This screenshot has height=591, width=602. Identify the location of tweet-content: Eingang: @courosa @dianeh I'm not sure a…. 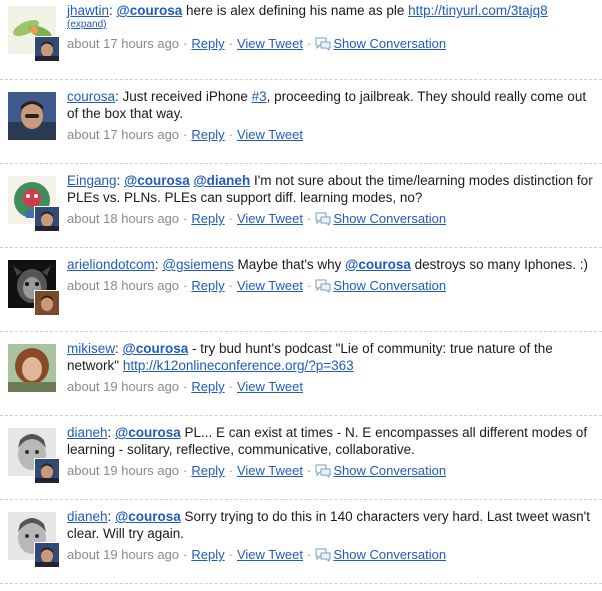
(331, 199).